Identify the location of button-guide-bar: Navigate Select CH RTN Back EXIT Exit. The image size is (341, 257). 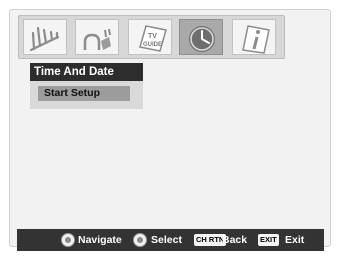
(170, 240).